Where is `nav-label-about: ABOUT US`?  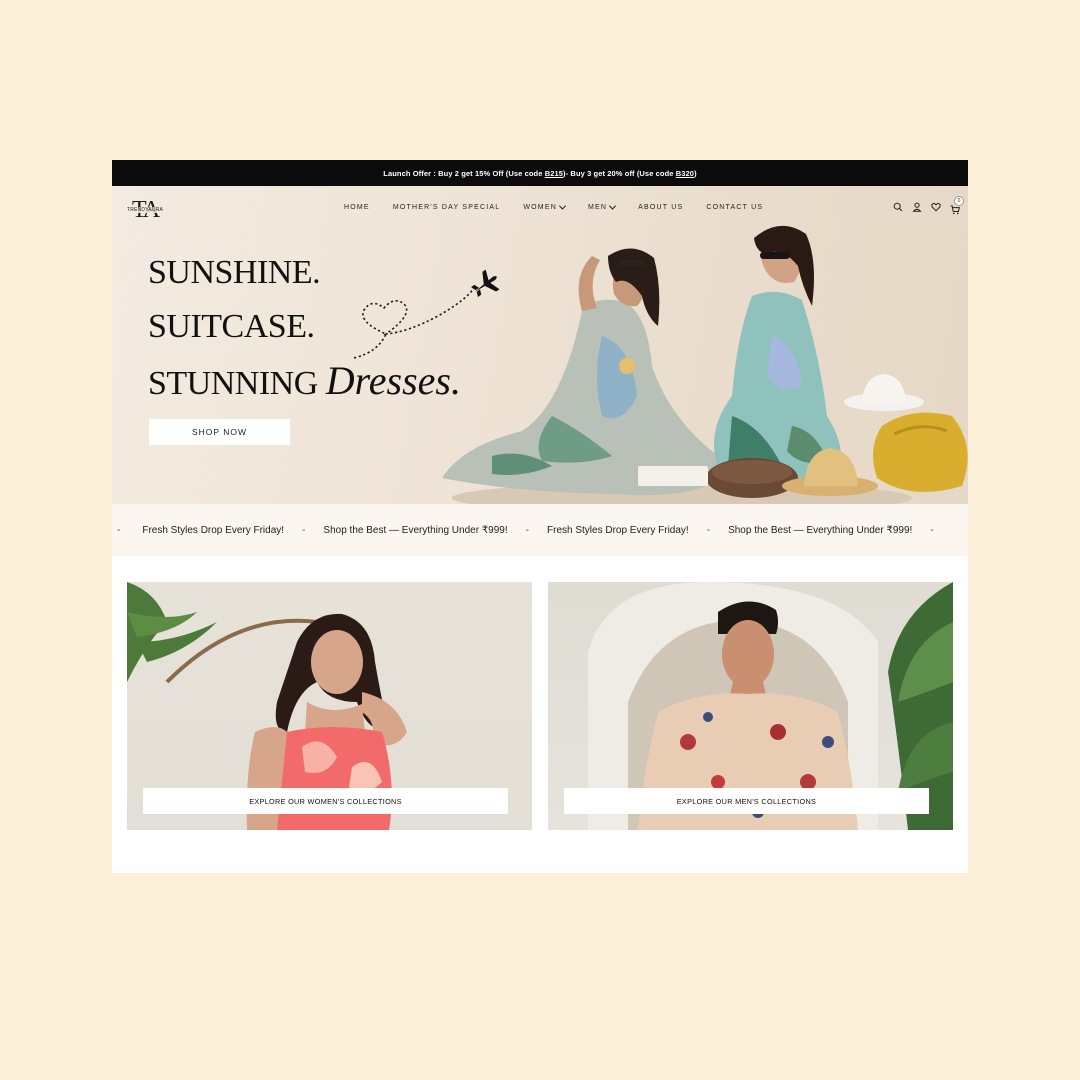 nav-label-about: ABOUT US is located at coordinates (661, 207).